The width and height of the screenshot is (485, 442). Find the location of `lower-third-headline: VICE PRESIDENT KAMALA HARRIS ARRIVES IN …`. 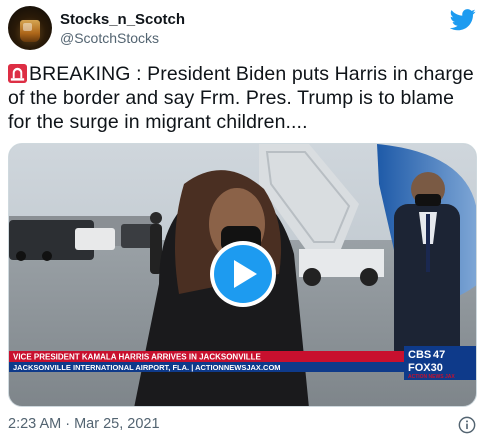

lower-third-headline: VICE PRESIDENT KAMALA HARRIS ARRIVES IN … is located at coordinates (137, 357).